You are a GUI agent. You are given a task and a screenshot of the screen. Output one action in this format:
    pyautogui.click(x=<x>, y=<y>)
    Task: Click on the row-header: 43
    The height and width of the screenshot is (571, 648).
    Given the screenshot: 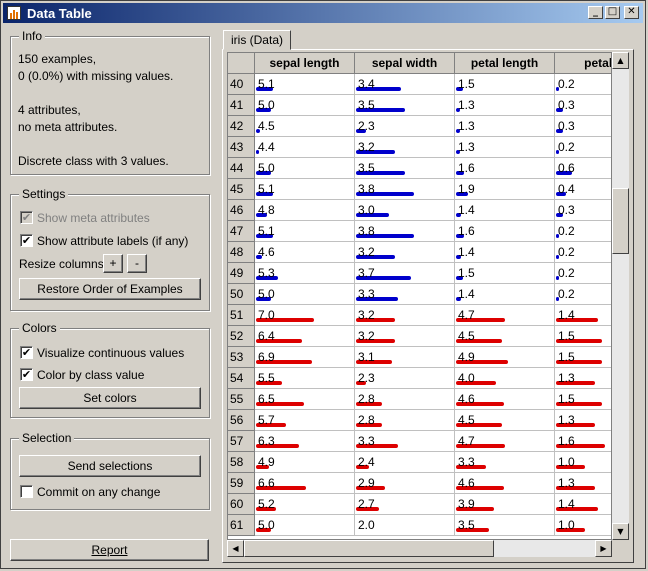 What is the action you would take?
    pyautogui.click(x=241, y=147)
    